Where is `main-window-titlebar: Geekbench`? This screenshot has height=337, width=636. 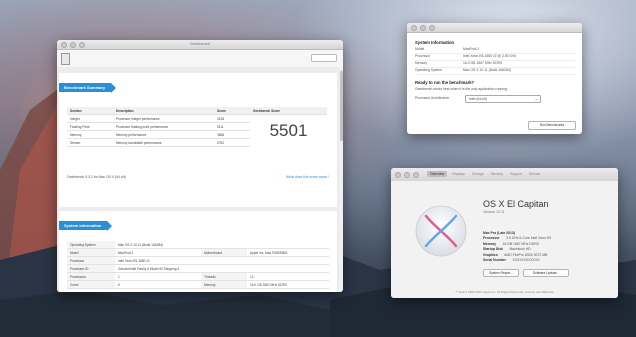
main-window-titlebar: Geekbench is located at coordinates (200, 45).